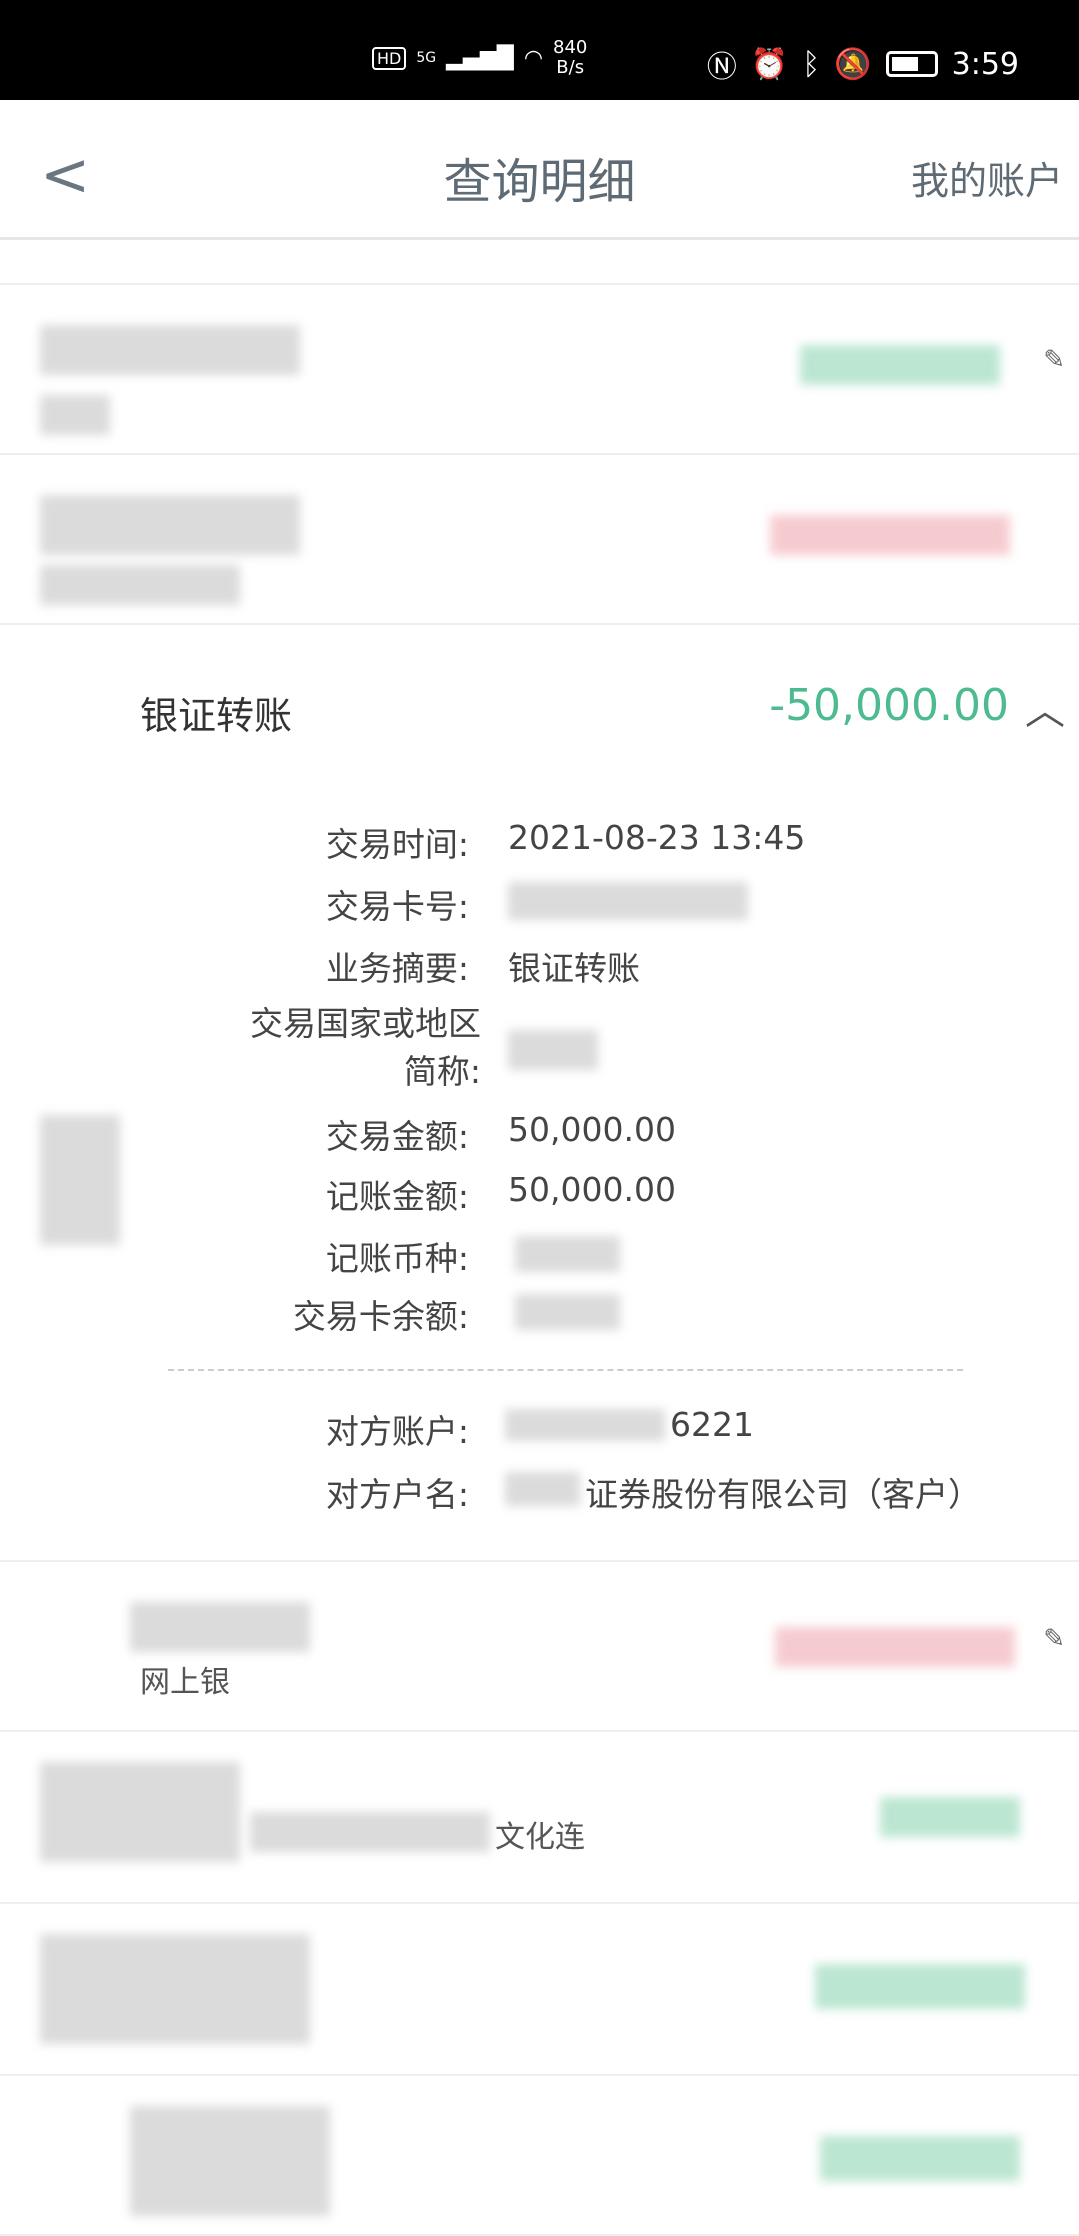  I want to click on transaction-row: 文化连, so click(539, 1818).